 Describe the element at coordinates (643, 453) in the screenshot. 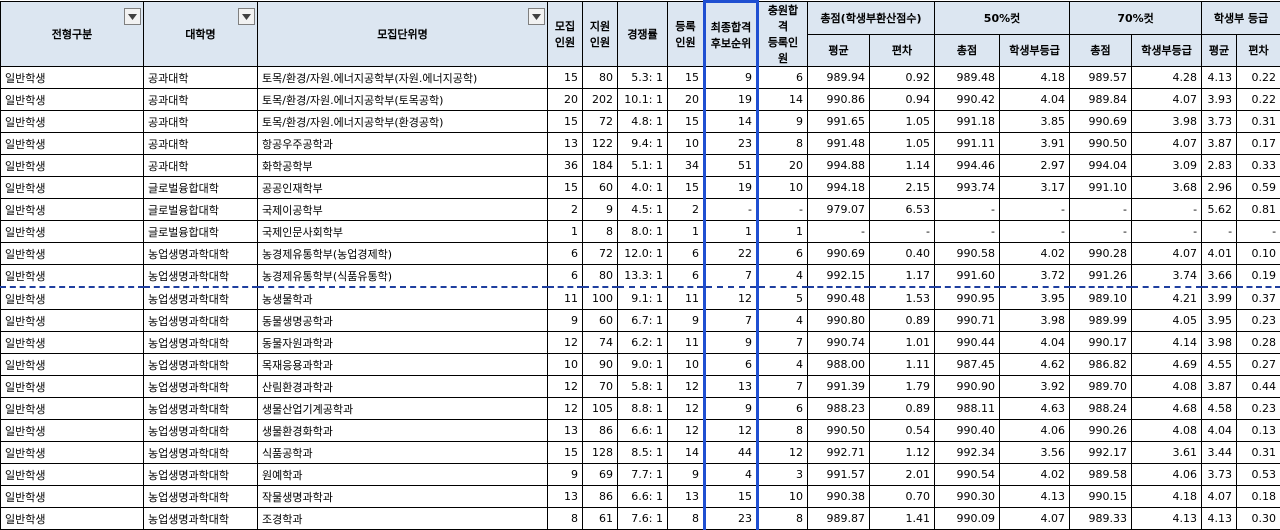

I see `cell-ratio: 8.5: 1` at that location.